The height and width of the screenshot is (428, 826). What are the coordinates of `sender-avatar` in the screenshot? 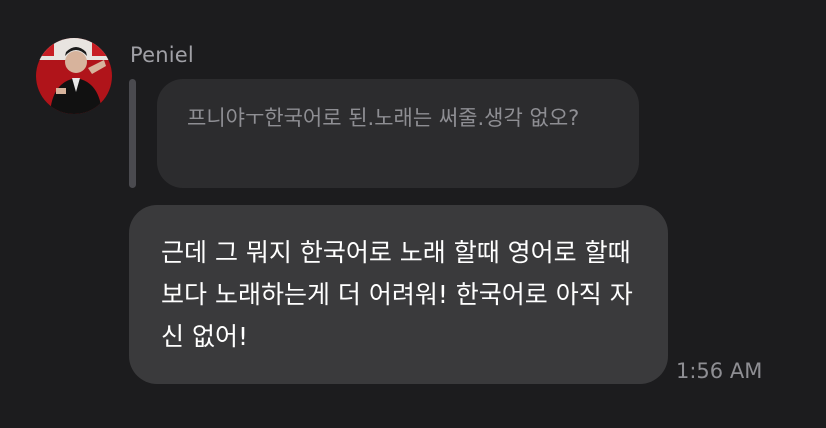 It's located at (74, 76).